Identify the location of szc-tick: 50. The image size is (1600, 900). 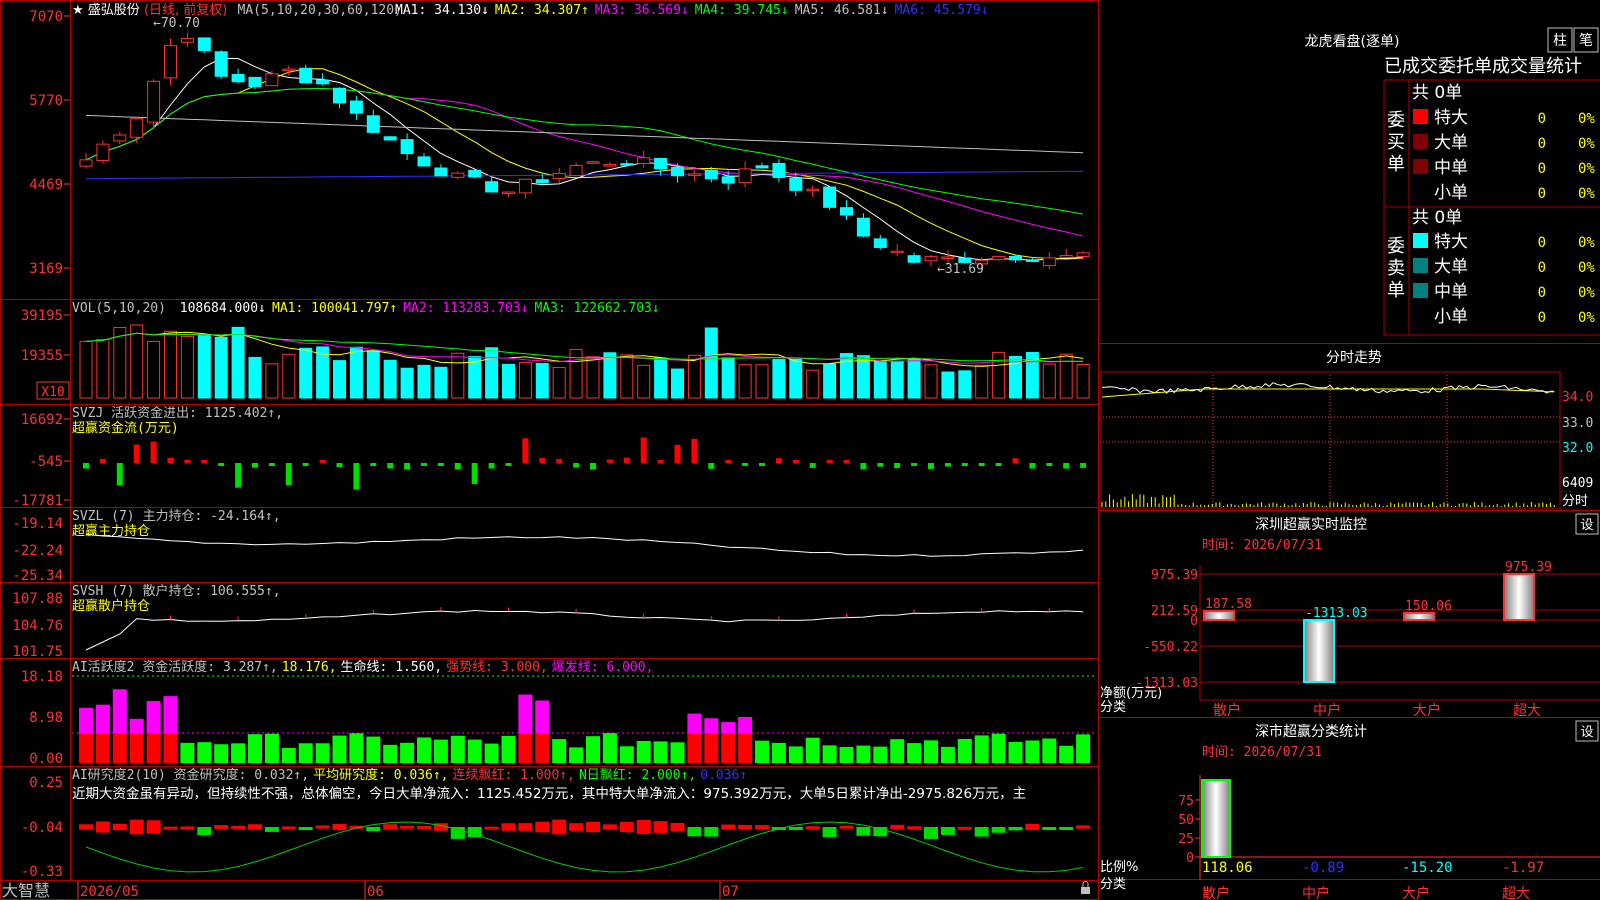
(1186, 820).